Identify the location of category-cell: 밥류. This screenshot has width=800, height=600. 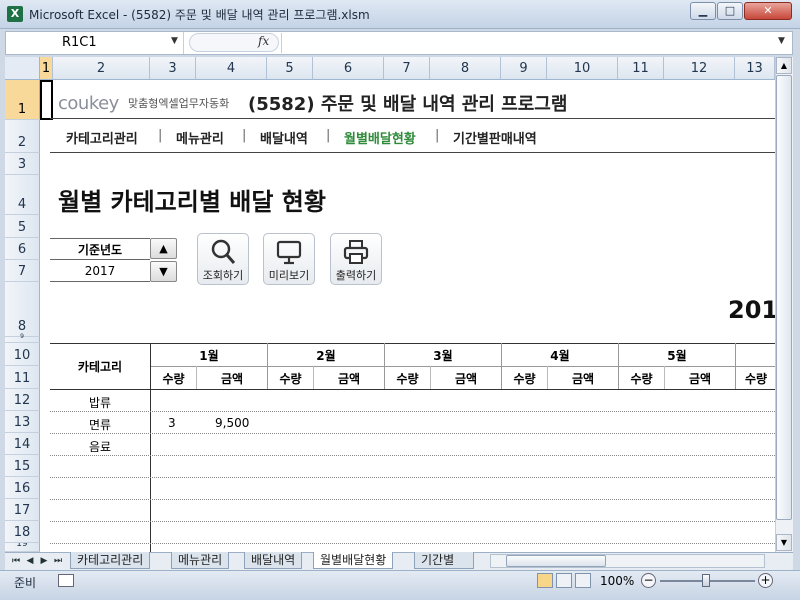
(100, 402).